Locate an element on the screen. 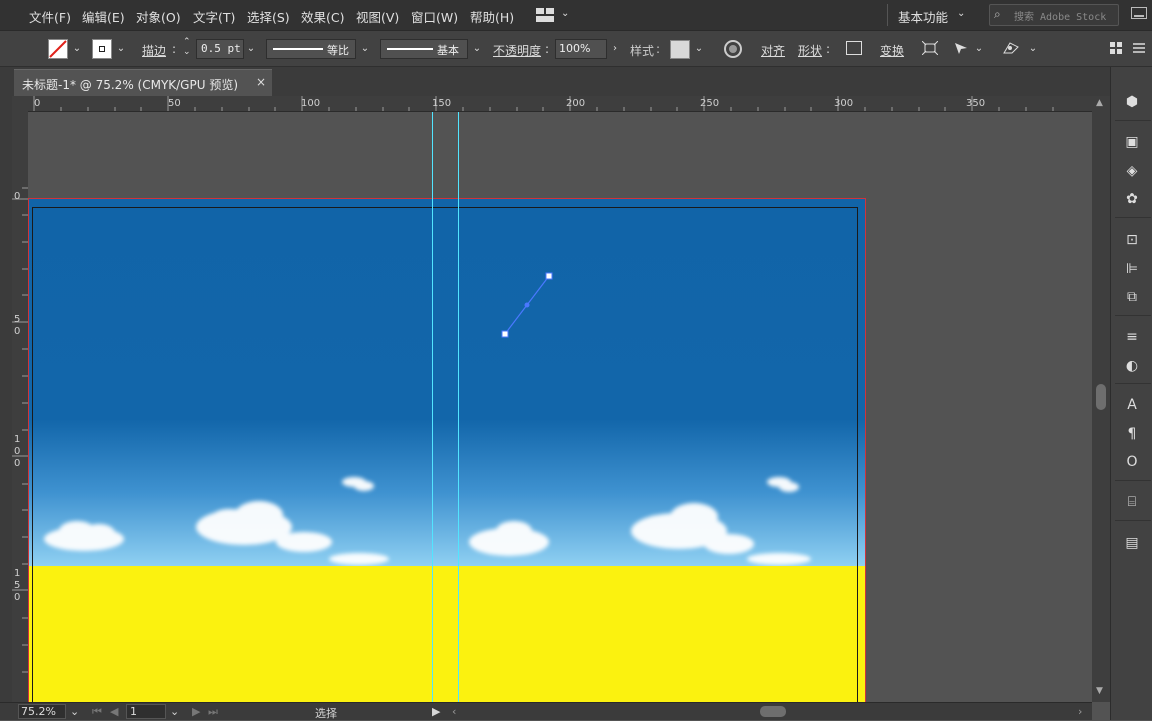 The width and height of the screenshot is (1152, 721). transparency-icon: ◐ is located at coordinates (1132, 366).